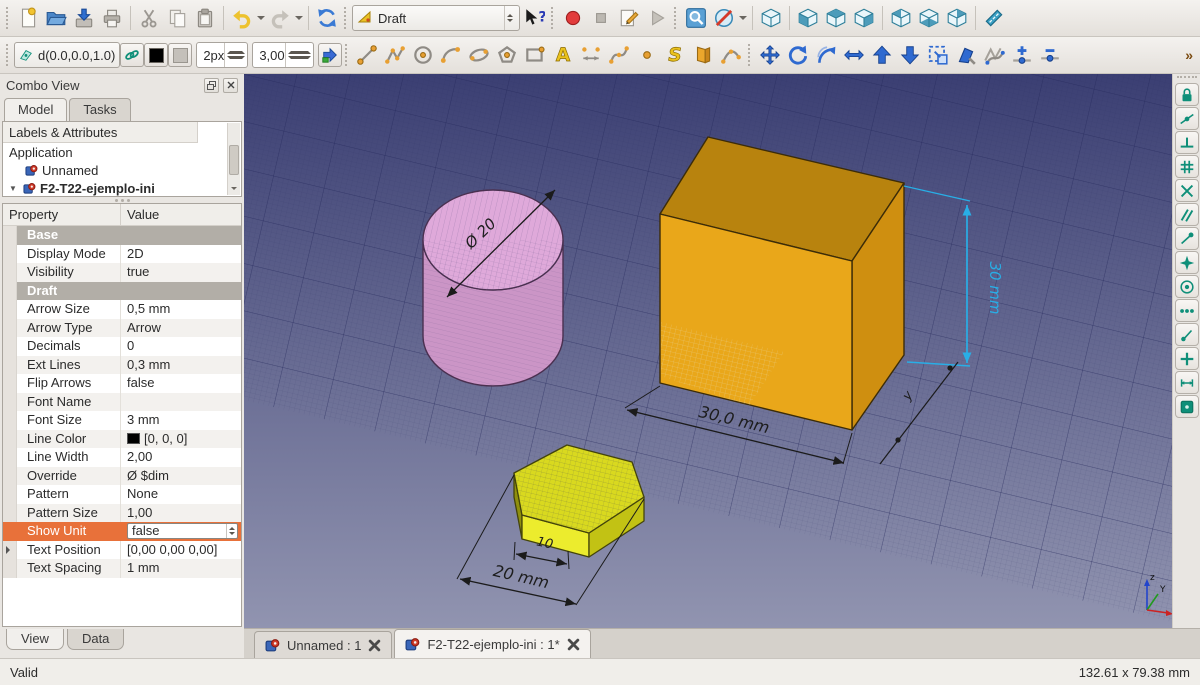 This screenshot has height=685, width=1200. I want to click on snap-near-button, so click(1186, 310).